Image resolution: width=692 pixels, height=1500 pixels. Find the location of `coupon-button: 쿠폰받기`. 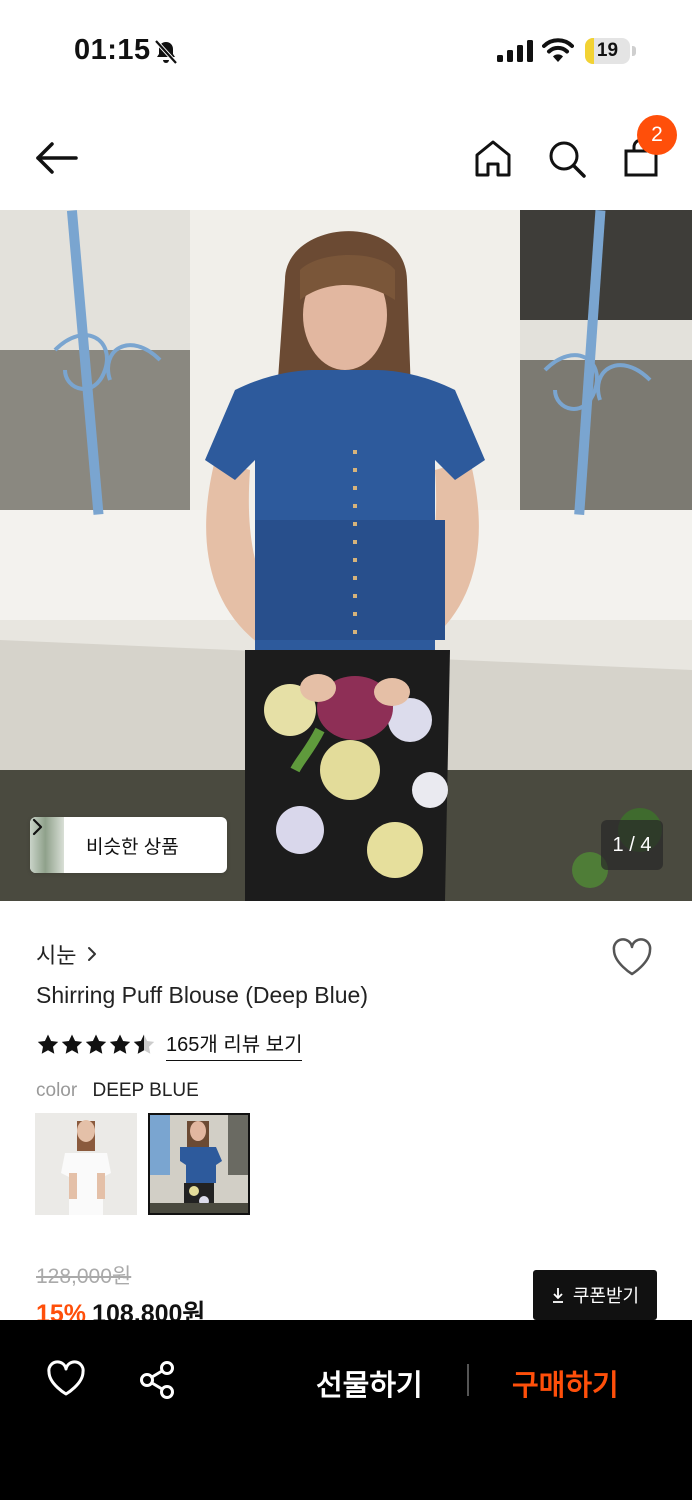

coupon-button: 쿠폰받기 is located at coordinates (595, 1295).